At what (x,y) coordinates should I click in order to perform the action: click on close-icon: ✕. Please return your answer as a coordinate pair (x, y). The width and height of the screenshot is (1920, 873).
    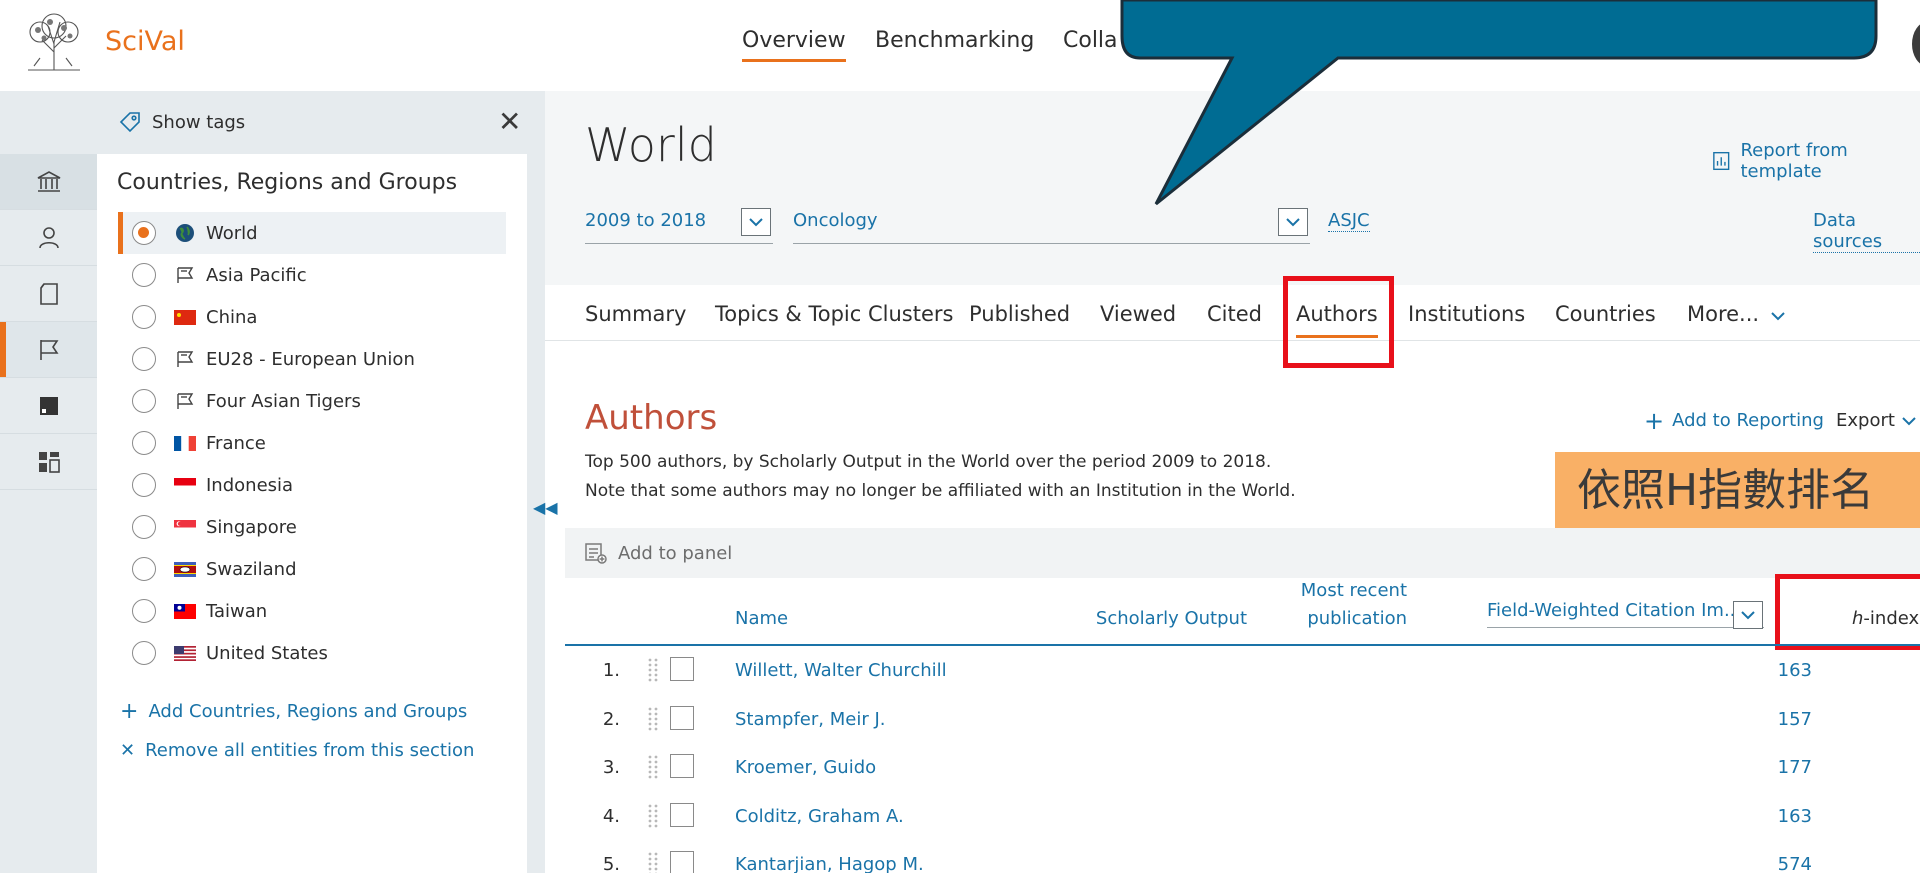
    Looking at the image, I should click on (509, 122).